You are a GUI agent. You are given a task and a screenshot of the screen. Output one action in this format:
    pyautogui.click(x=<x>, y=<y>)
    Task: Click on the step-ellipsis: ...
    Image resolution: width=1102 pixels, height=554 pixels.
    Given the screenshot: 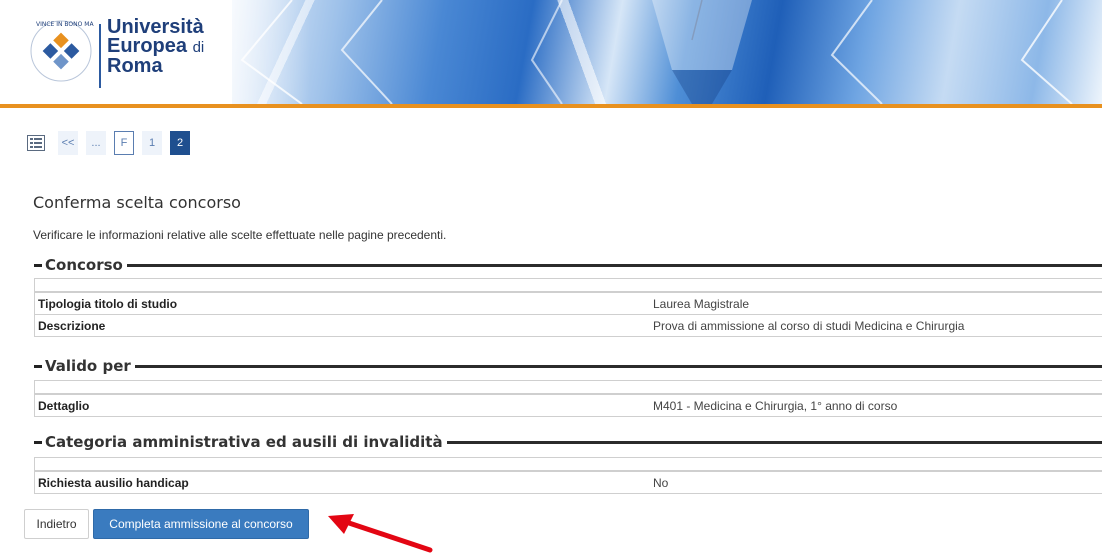 What is the action you would take?
    pyautogui.click(x=96, y=143)
    